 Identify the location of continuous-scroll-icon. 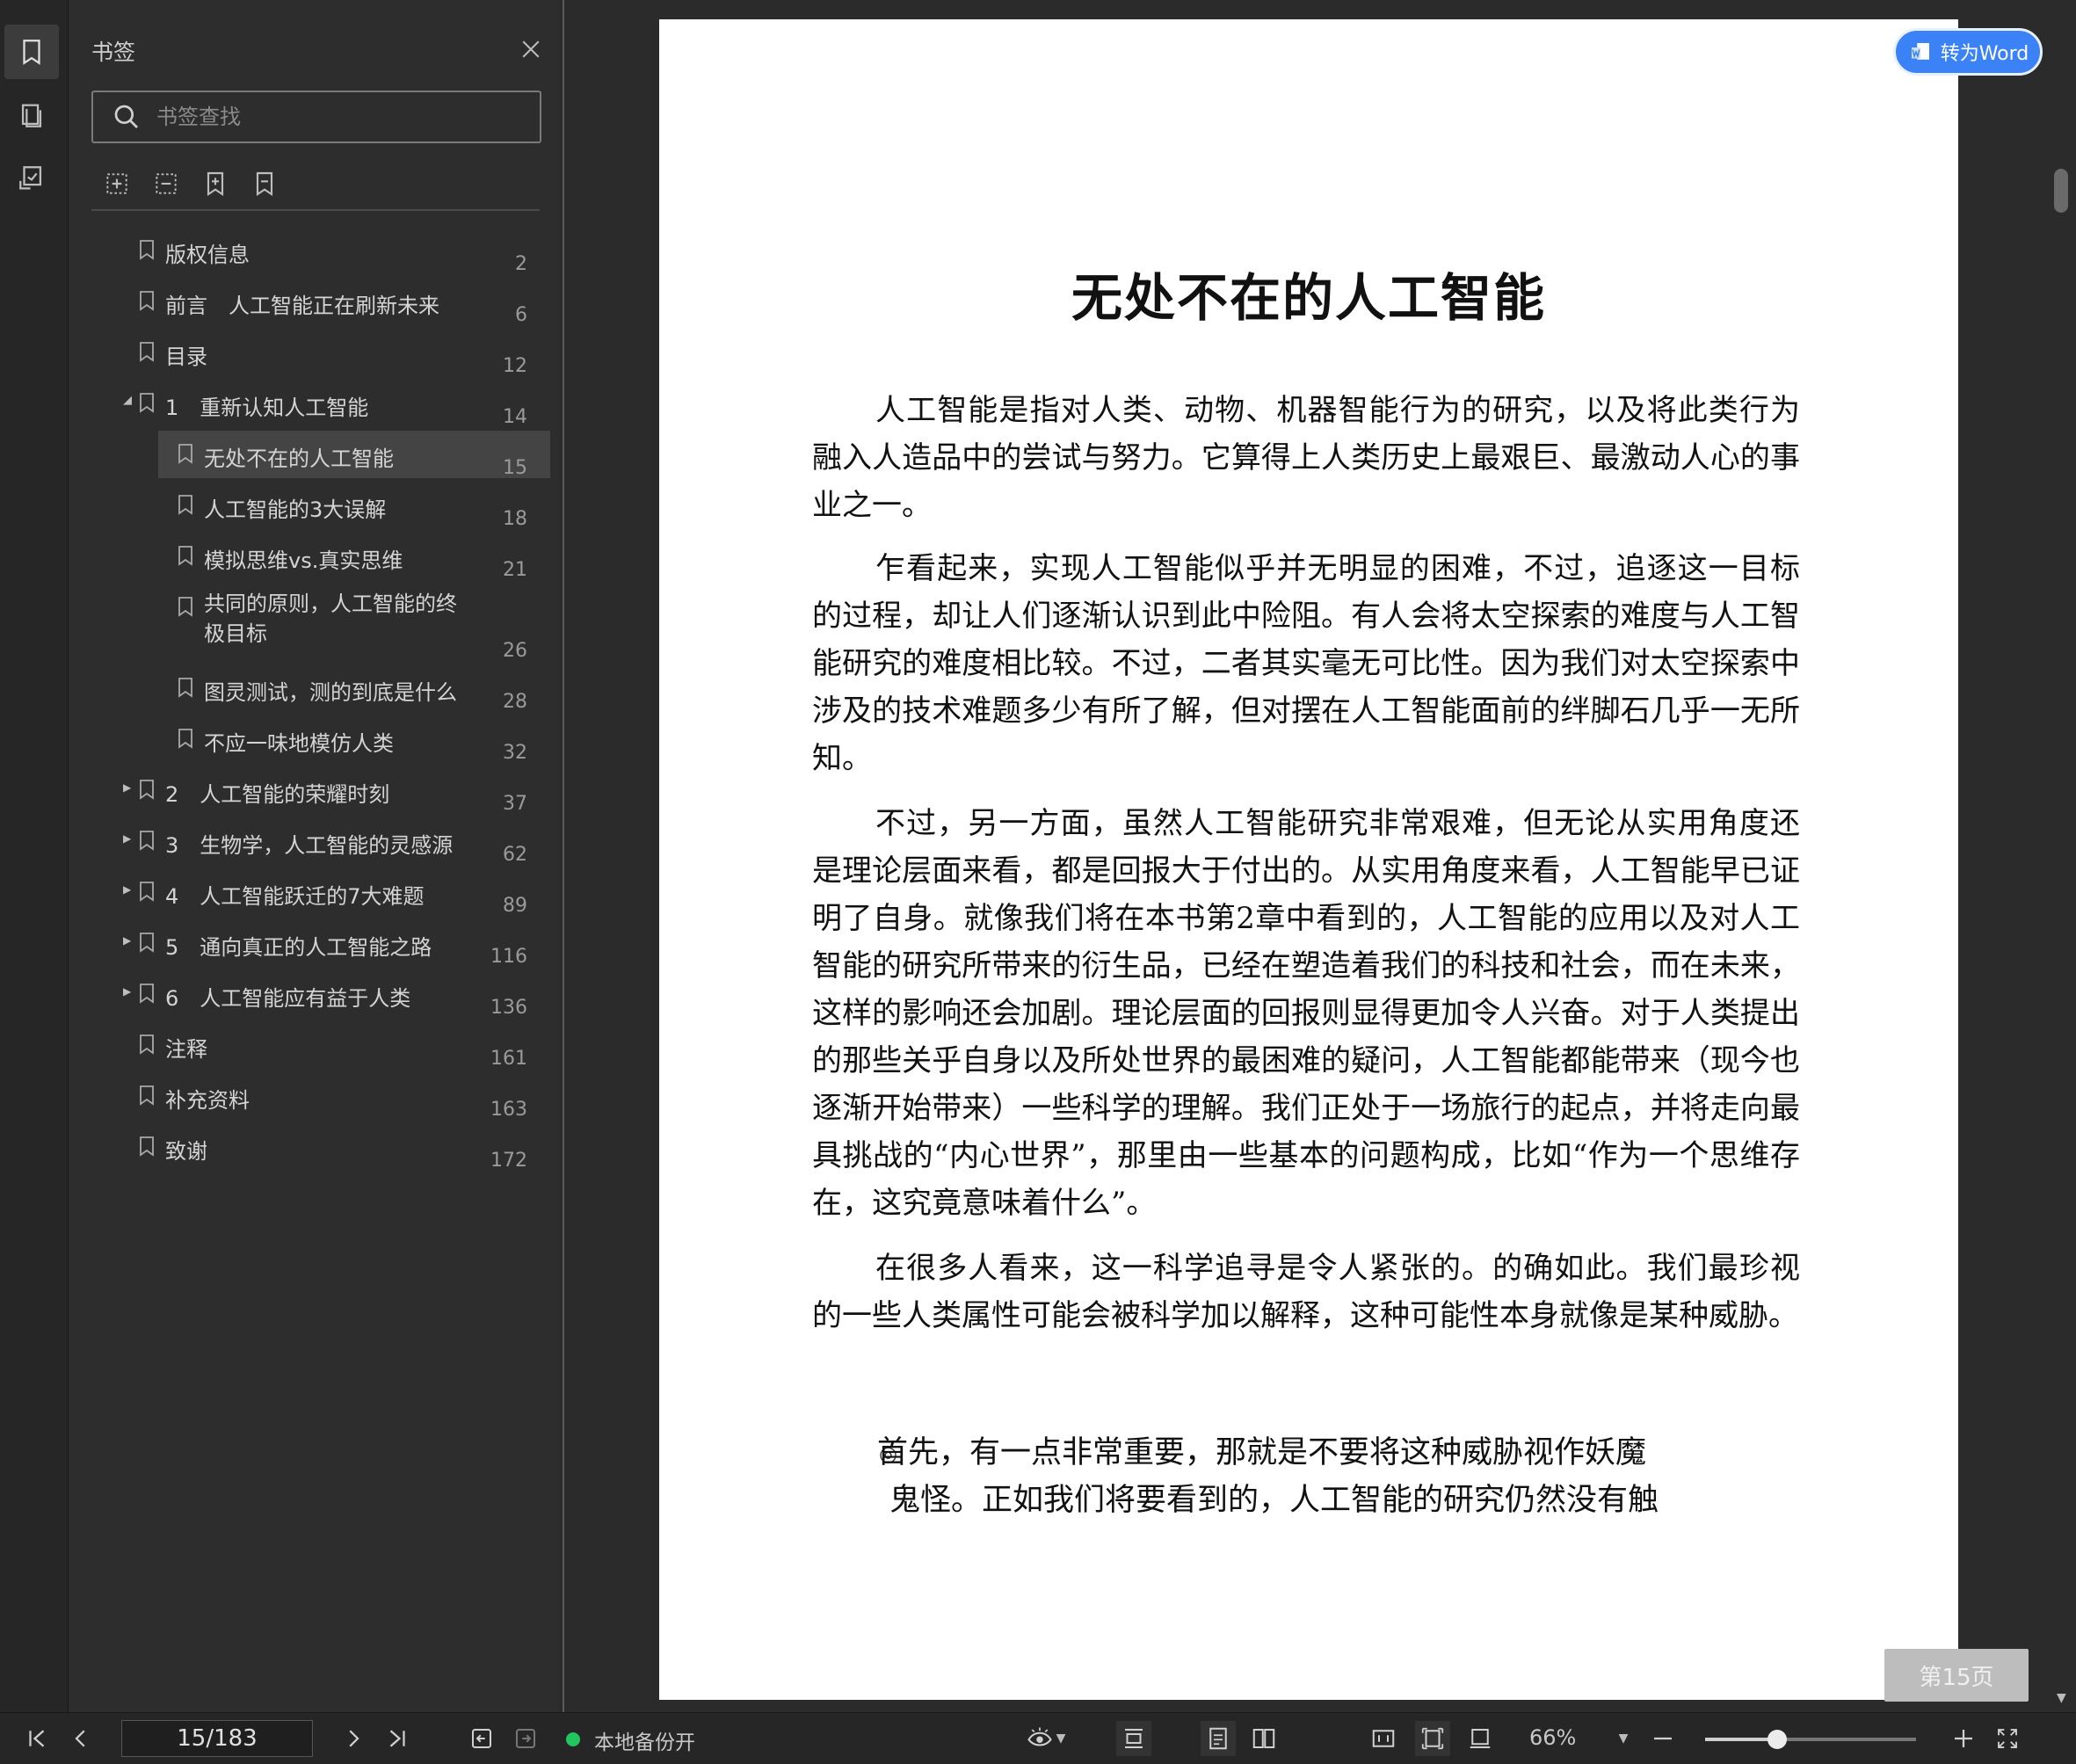
(1134, 1738).